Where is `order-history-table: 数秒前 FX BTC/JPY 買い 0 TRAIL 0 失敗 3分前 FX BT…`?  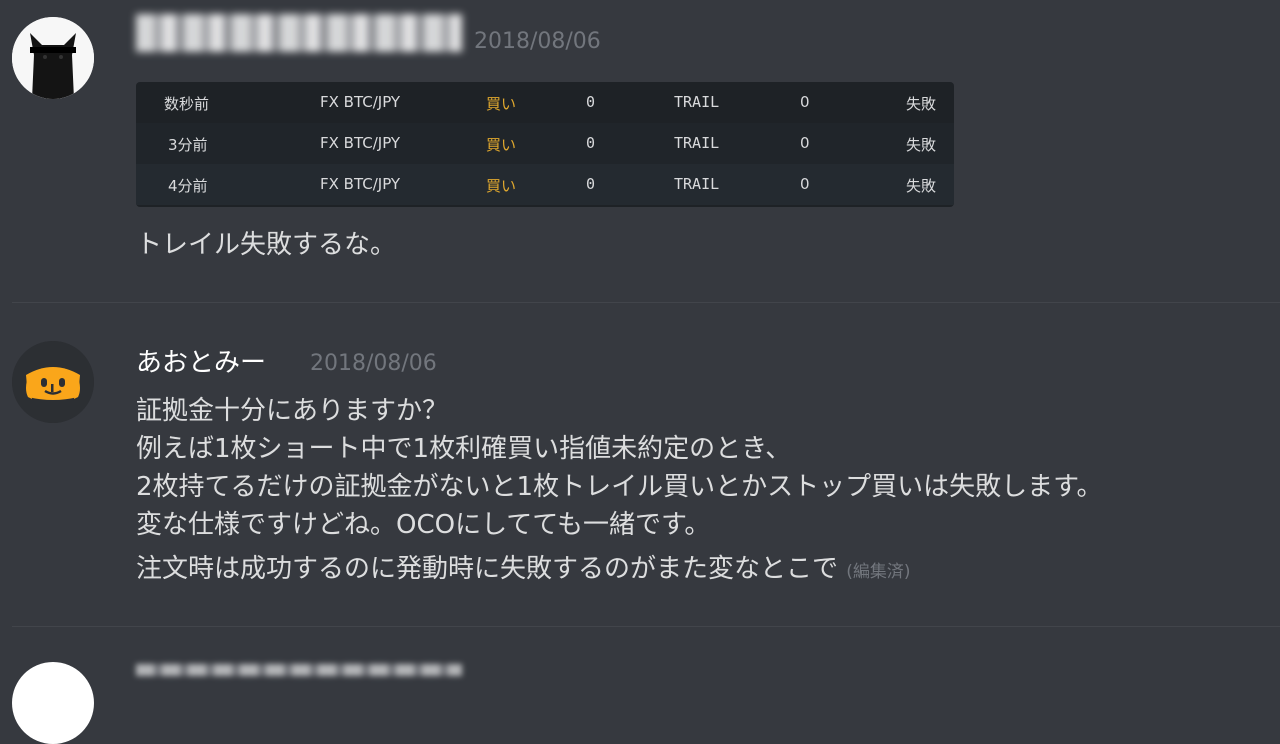
order-history-table: 数秒前 FX BTC/JPY 買い 0 TRAIL 0 失敗 3分前 FX BT… is located at coordinates (545, 144).